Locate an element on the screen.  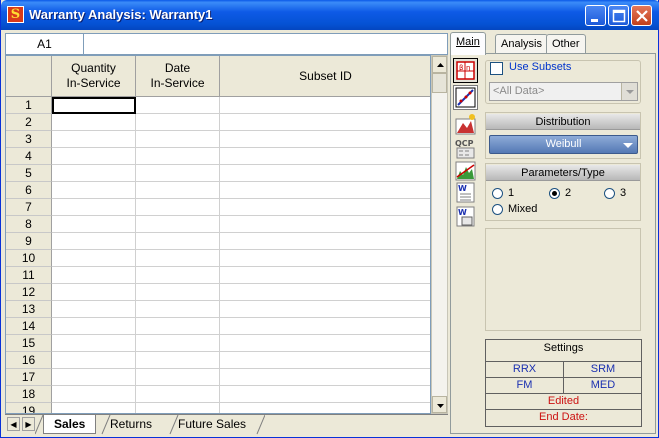
row-header: 2 is located at coordinates (29, 122).